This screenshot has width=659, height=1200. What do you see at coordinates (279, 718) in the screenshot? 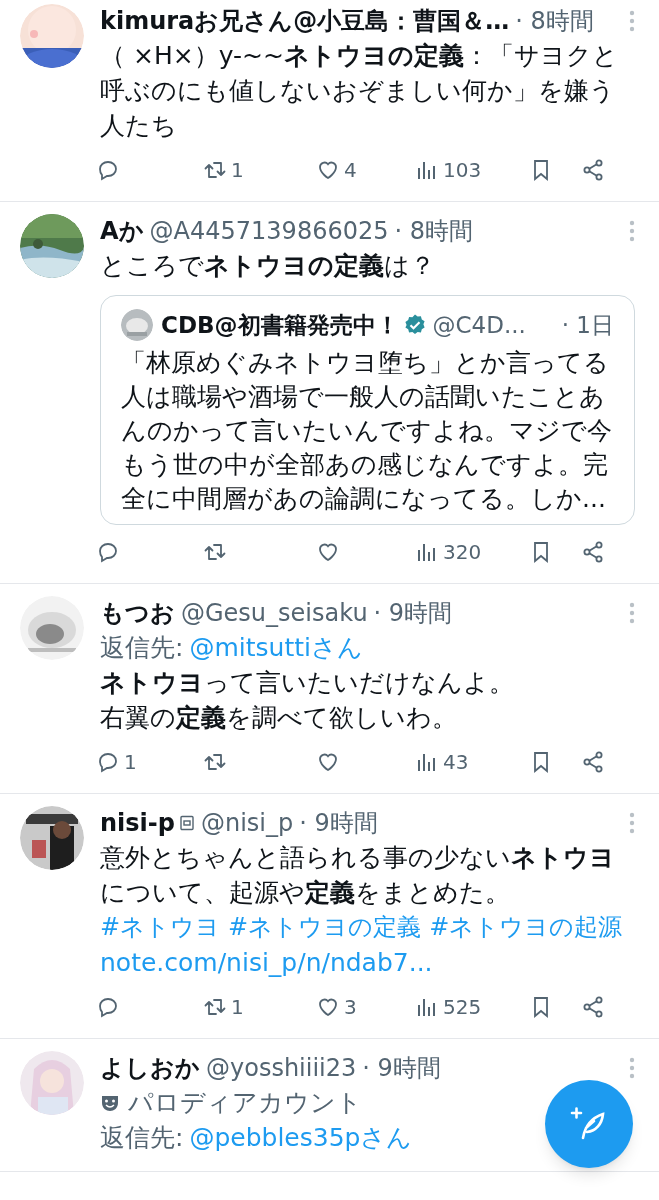
I see `post-text: 右翼の定義を調べて欲しいわ。` at bounding box center [279, 718].